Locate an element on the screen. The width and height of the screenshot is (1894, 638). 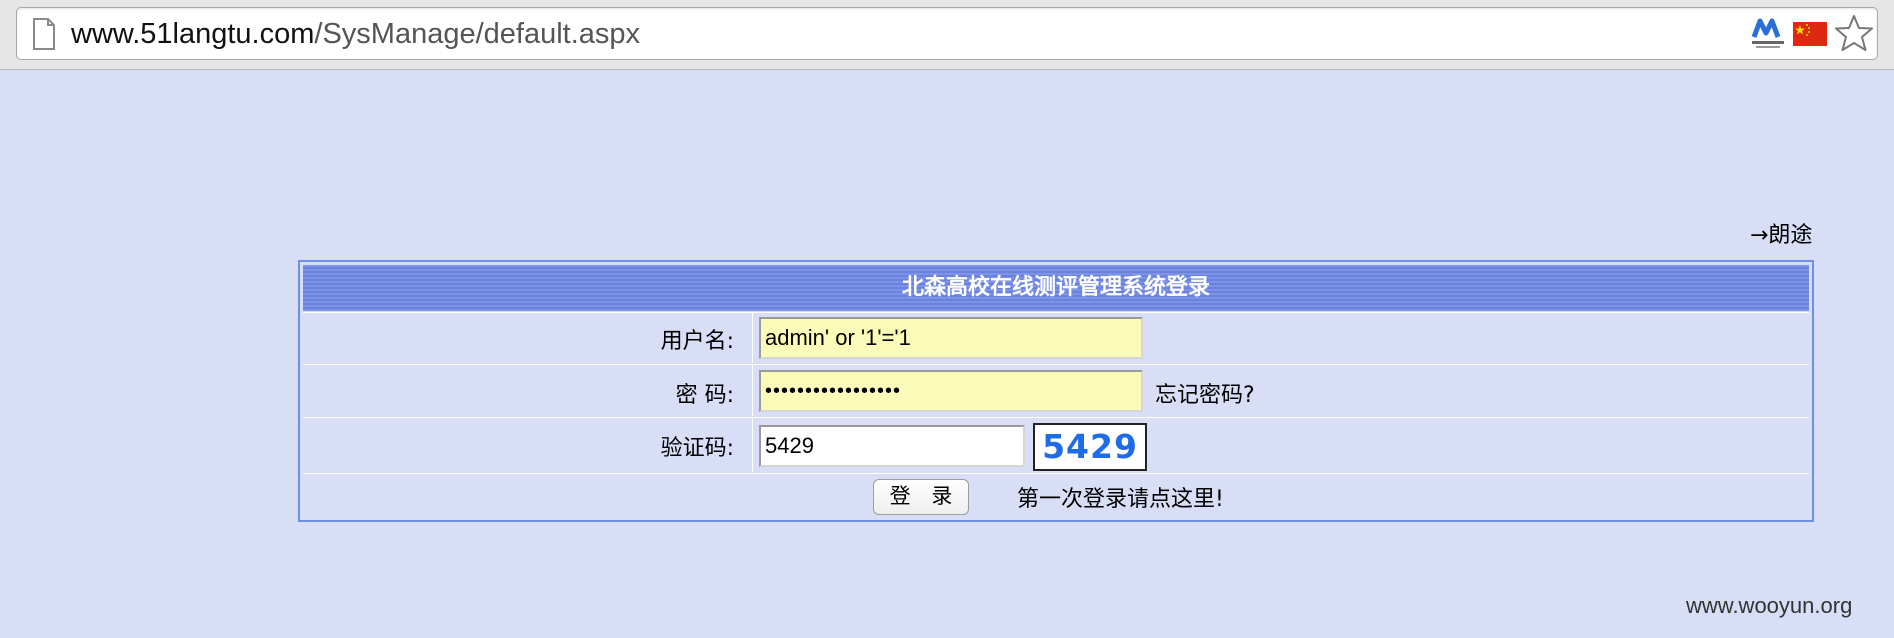
page-icon is located at coordinates (44, 34).